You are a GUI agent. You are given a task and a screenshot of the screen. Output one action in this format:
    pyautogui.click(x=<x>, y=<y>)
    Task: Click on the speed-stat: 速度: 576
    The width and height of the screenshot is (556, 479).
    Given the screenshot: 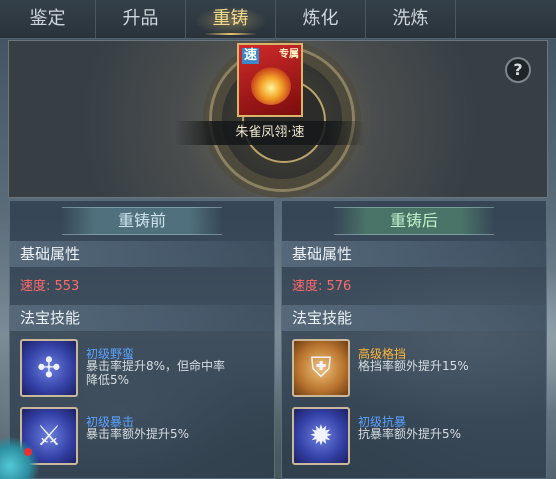 What is the action you would take?
    pyautogui.click(x=322, y=286)
    